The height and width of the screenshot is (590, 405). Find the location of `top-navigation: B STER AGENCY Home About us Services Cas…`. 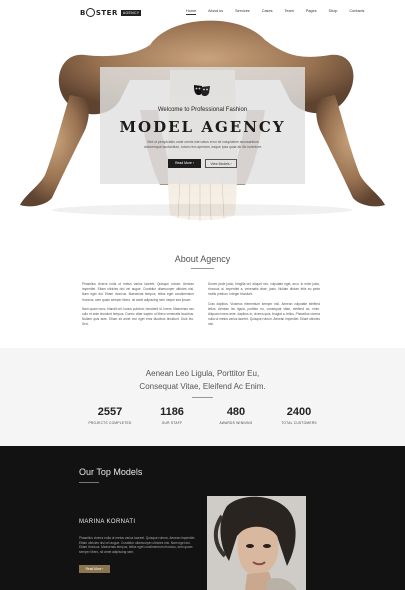

top-navigation: B STER AGENCY Home About us Services Cas… is located at coordinates (202, 12).